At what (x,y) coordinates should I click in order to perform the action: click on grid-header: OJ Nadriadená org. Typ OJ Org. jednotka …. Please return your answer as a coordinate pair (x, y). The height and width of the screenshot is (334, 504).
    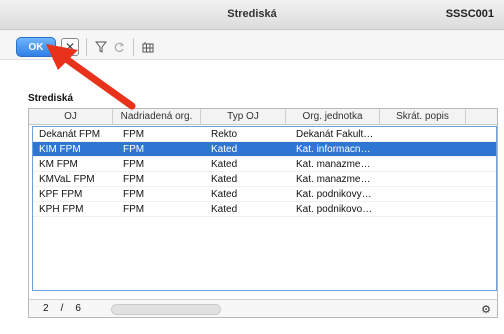
    Looking at the image, I should click on (263, 117).